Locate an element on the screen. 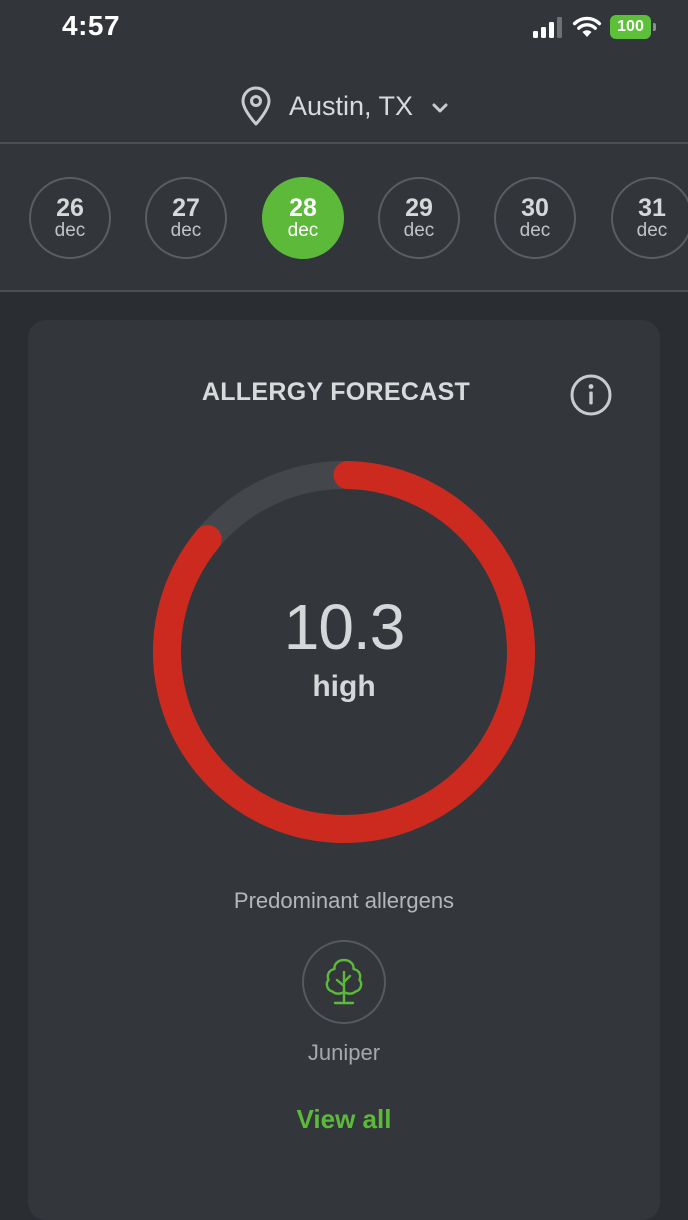 The width and height of the screenshot is (688, 1220). date-item-29: 29 dec is located at coordinates (419, 218).